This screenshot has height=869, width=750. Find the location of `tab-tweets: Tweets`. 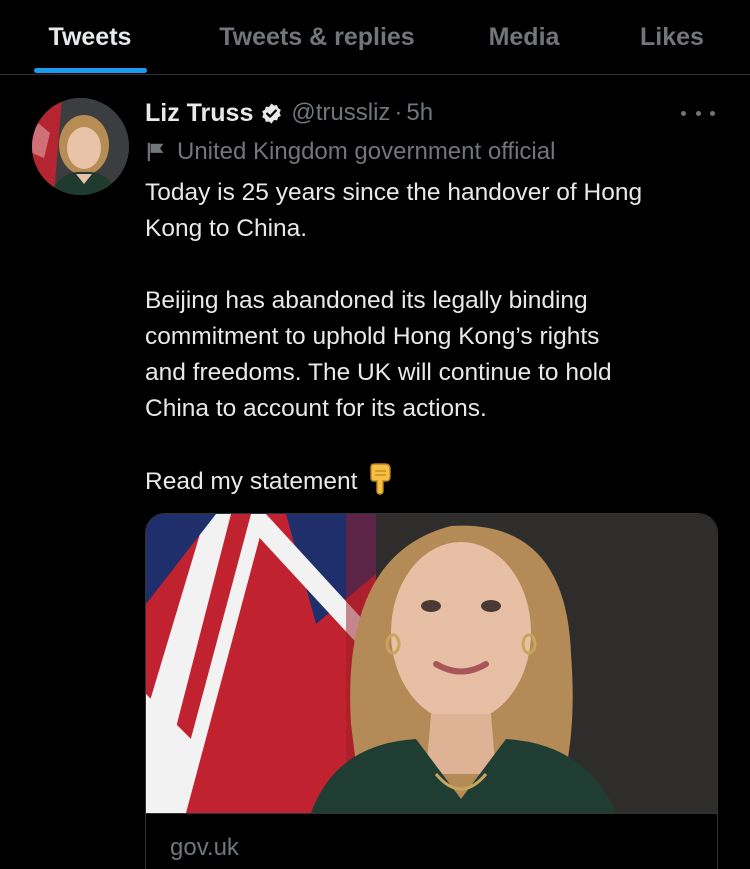

tab-tweets: Tweets is located at coordinates (90, 37).